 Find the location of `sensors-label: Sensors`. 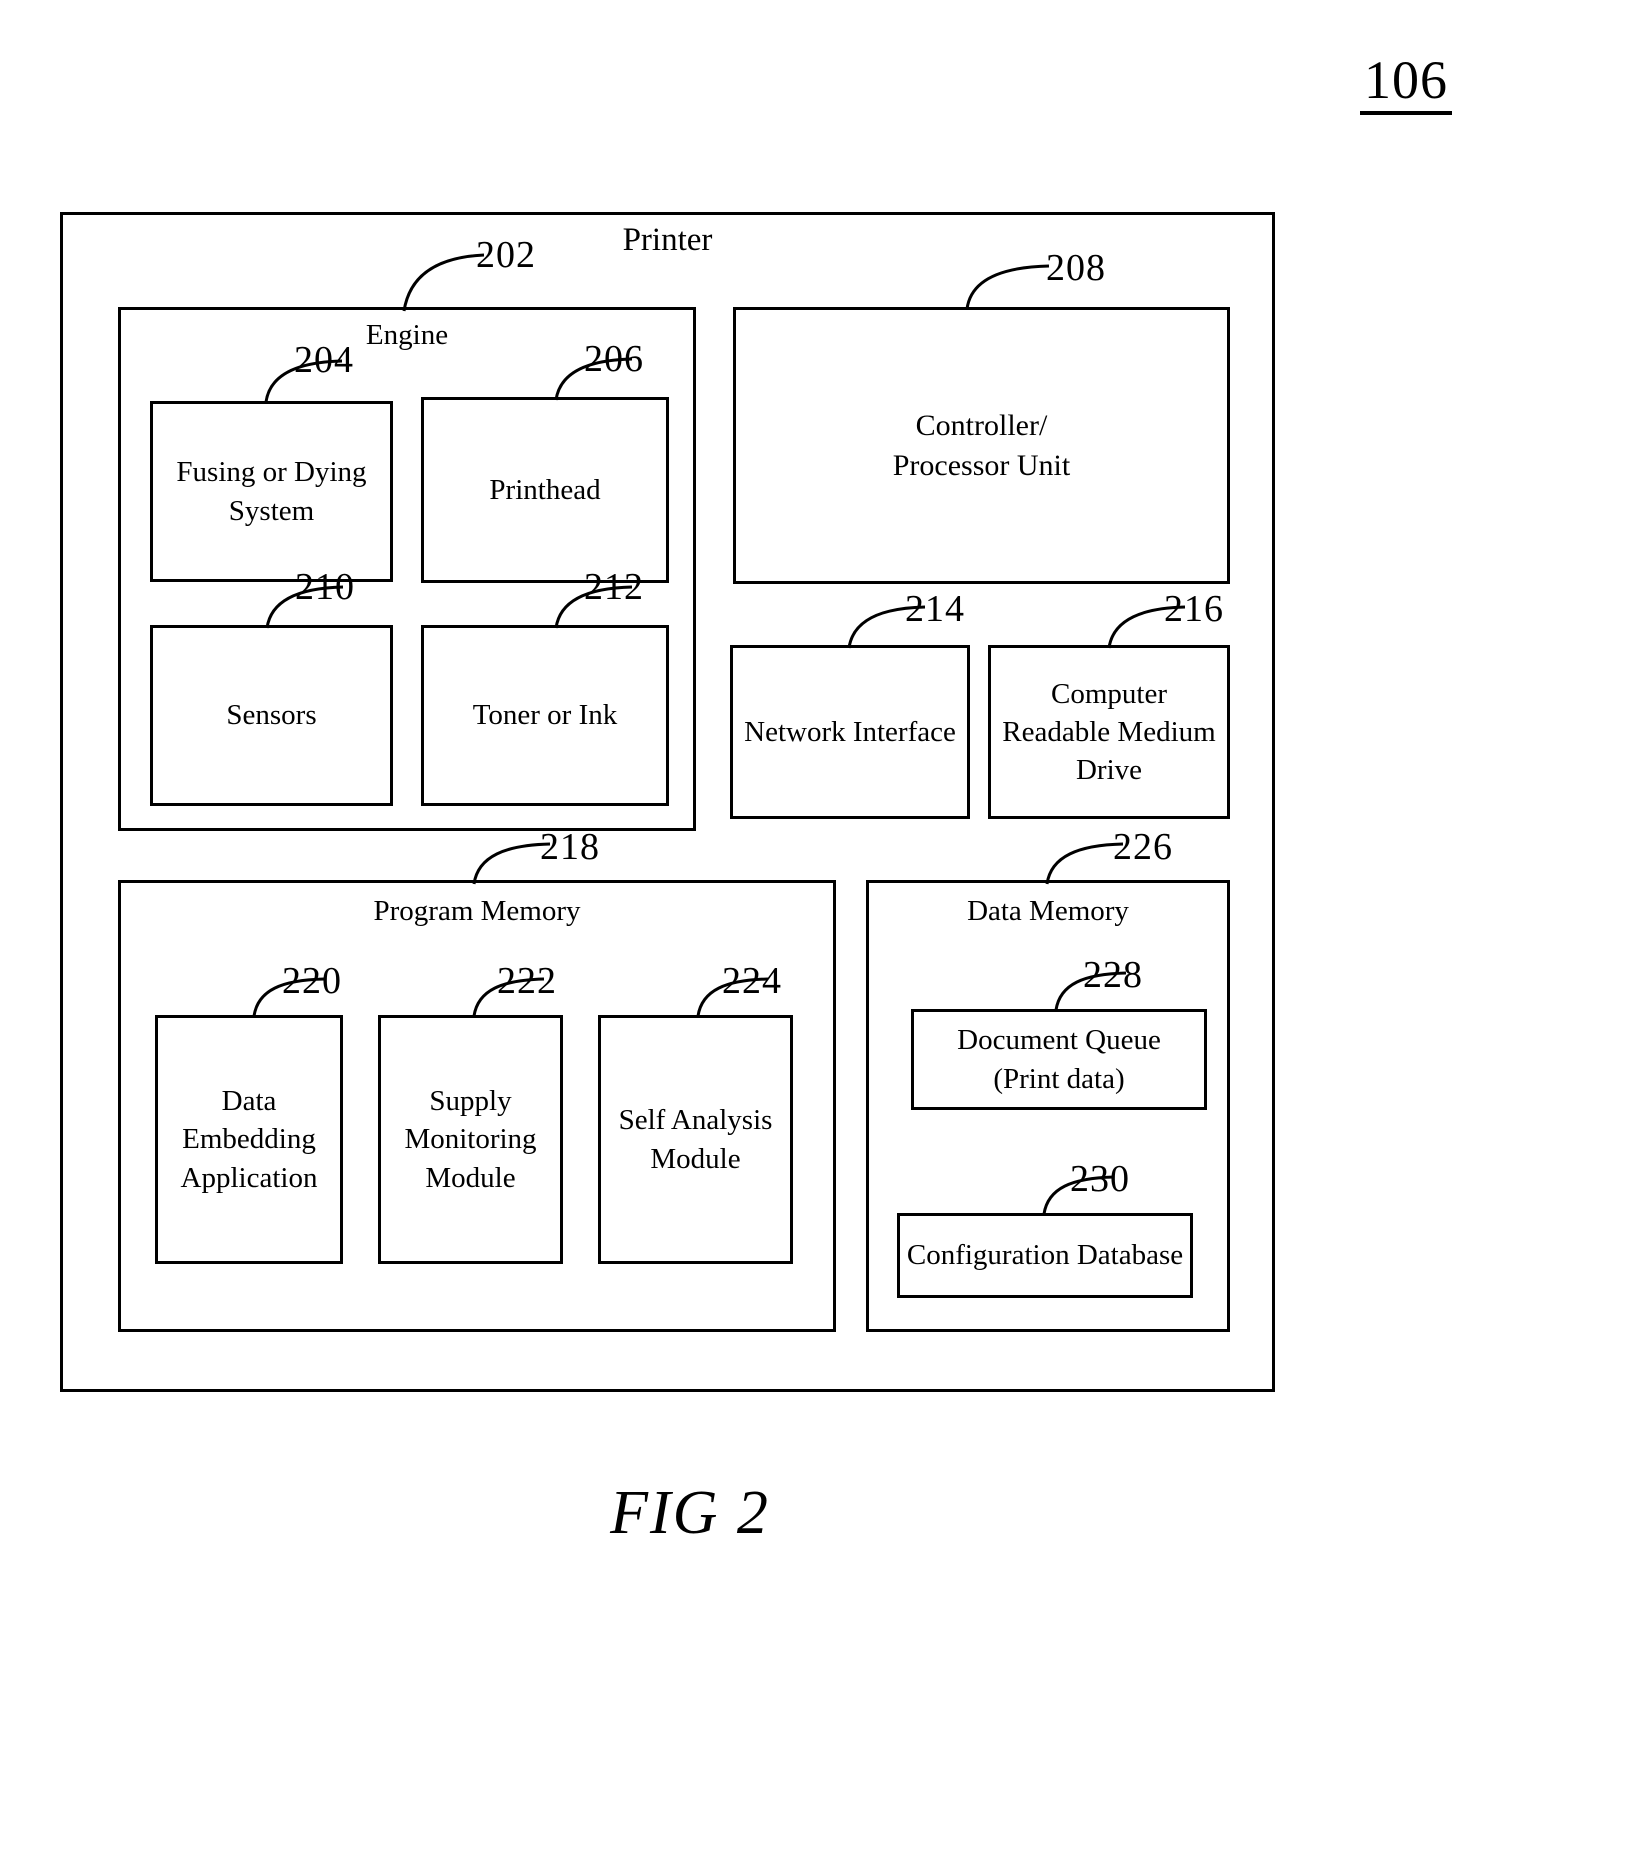

sensors-label: Sensors is located at coordinates (271, 715).